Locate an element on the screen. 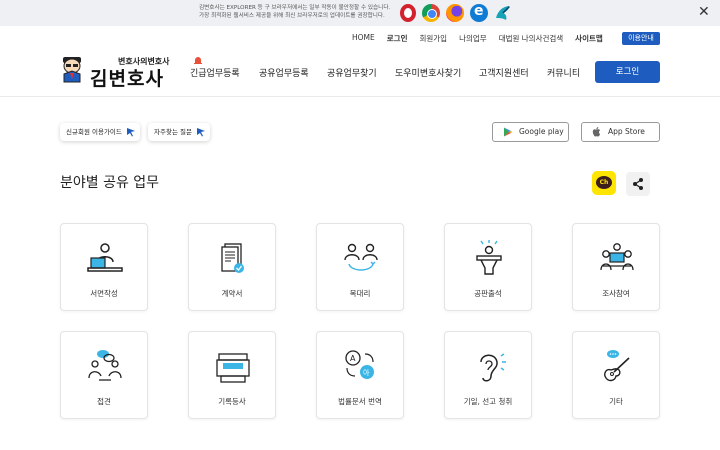  category-card-meeting: 접견 is located at coordinates (104, 375).